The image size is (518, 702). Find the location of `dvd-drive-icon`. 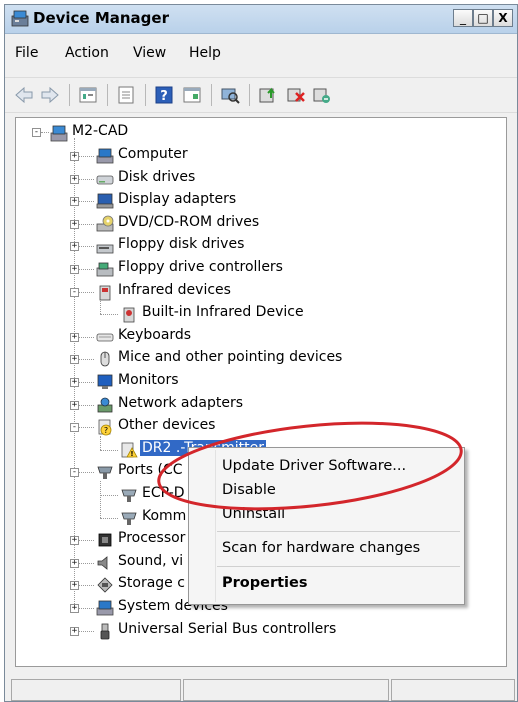

dvd-drive-icon is located at coordinates (105, 223).